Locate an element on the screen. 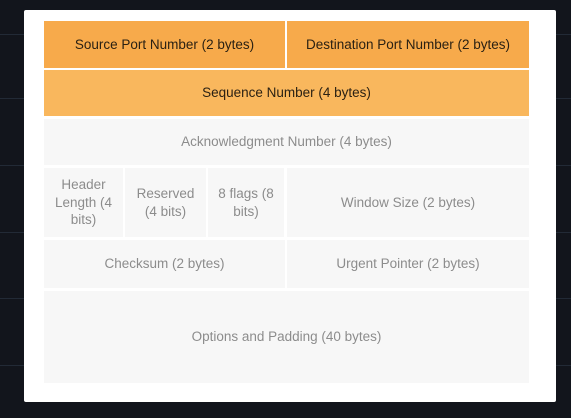  flags-field: 8 flags (8 bits) is located at coordinates (246, 202).